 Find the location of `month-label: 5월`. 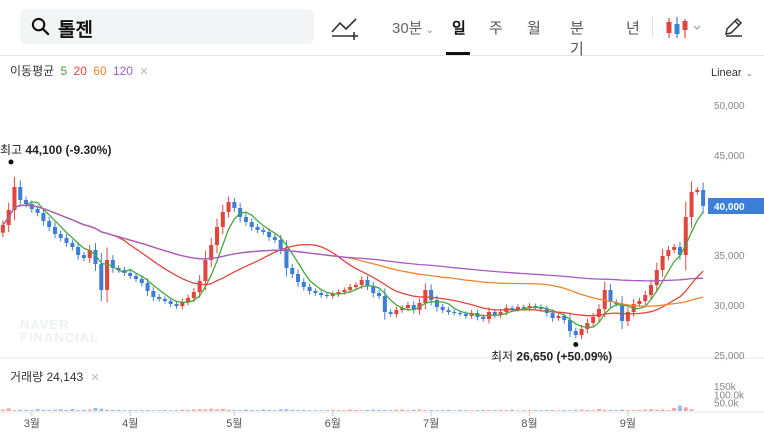

month-label: 5월 is located at coordinates (234, 423).